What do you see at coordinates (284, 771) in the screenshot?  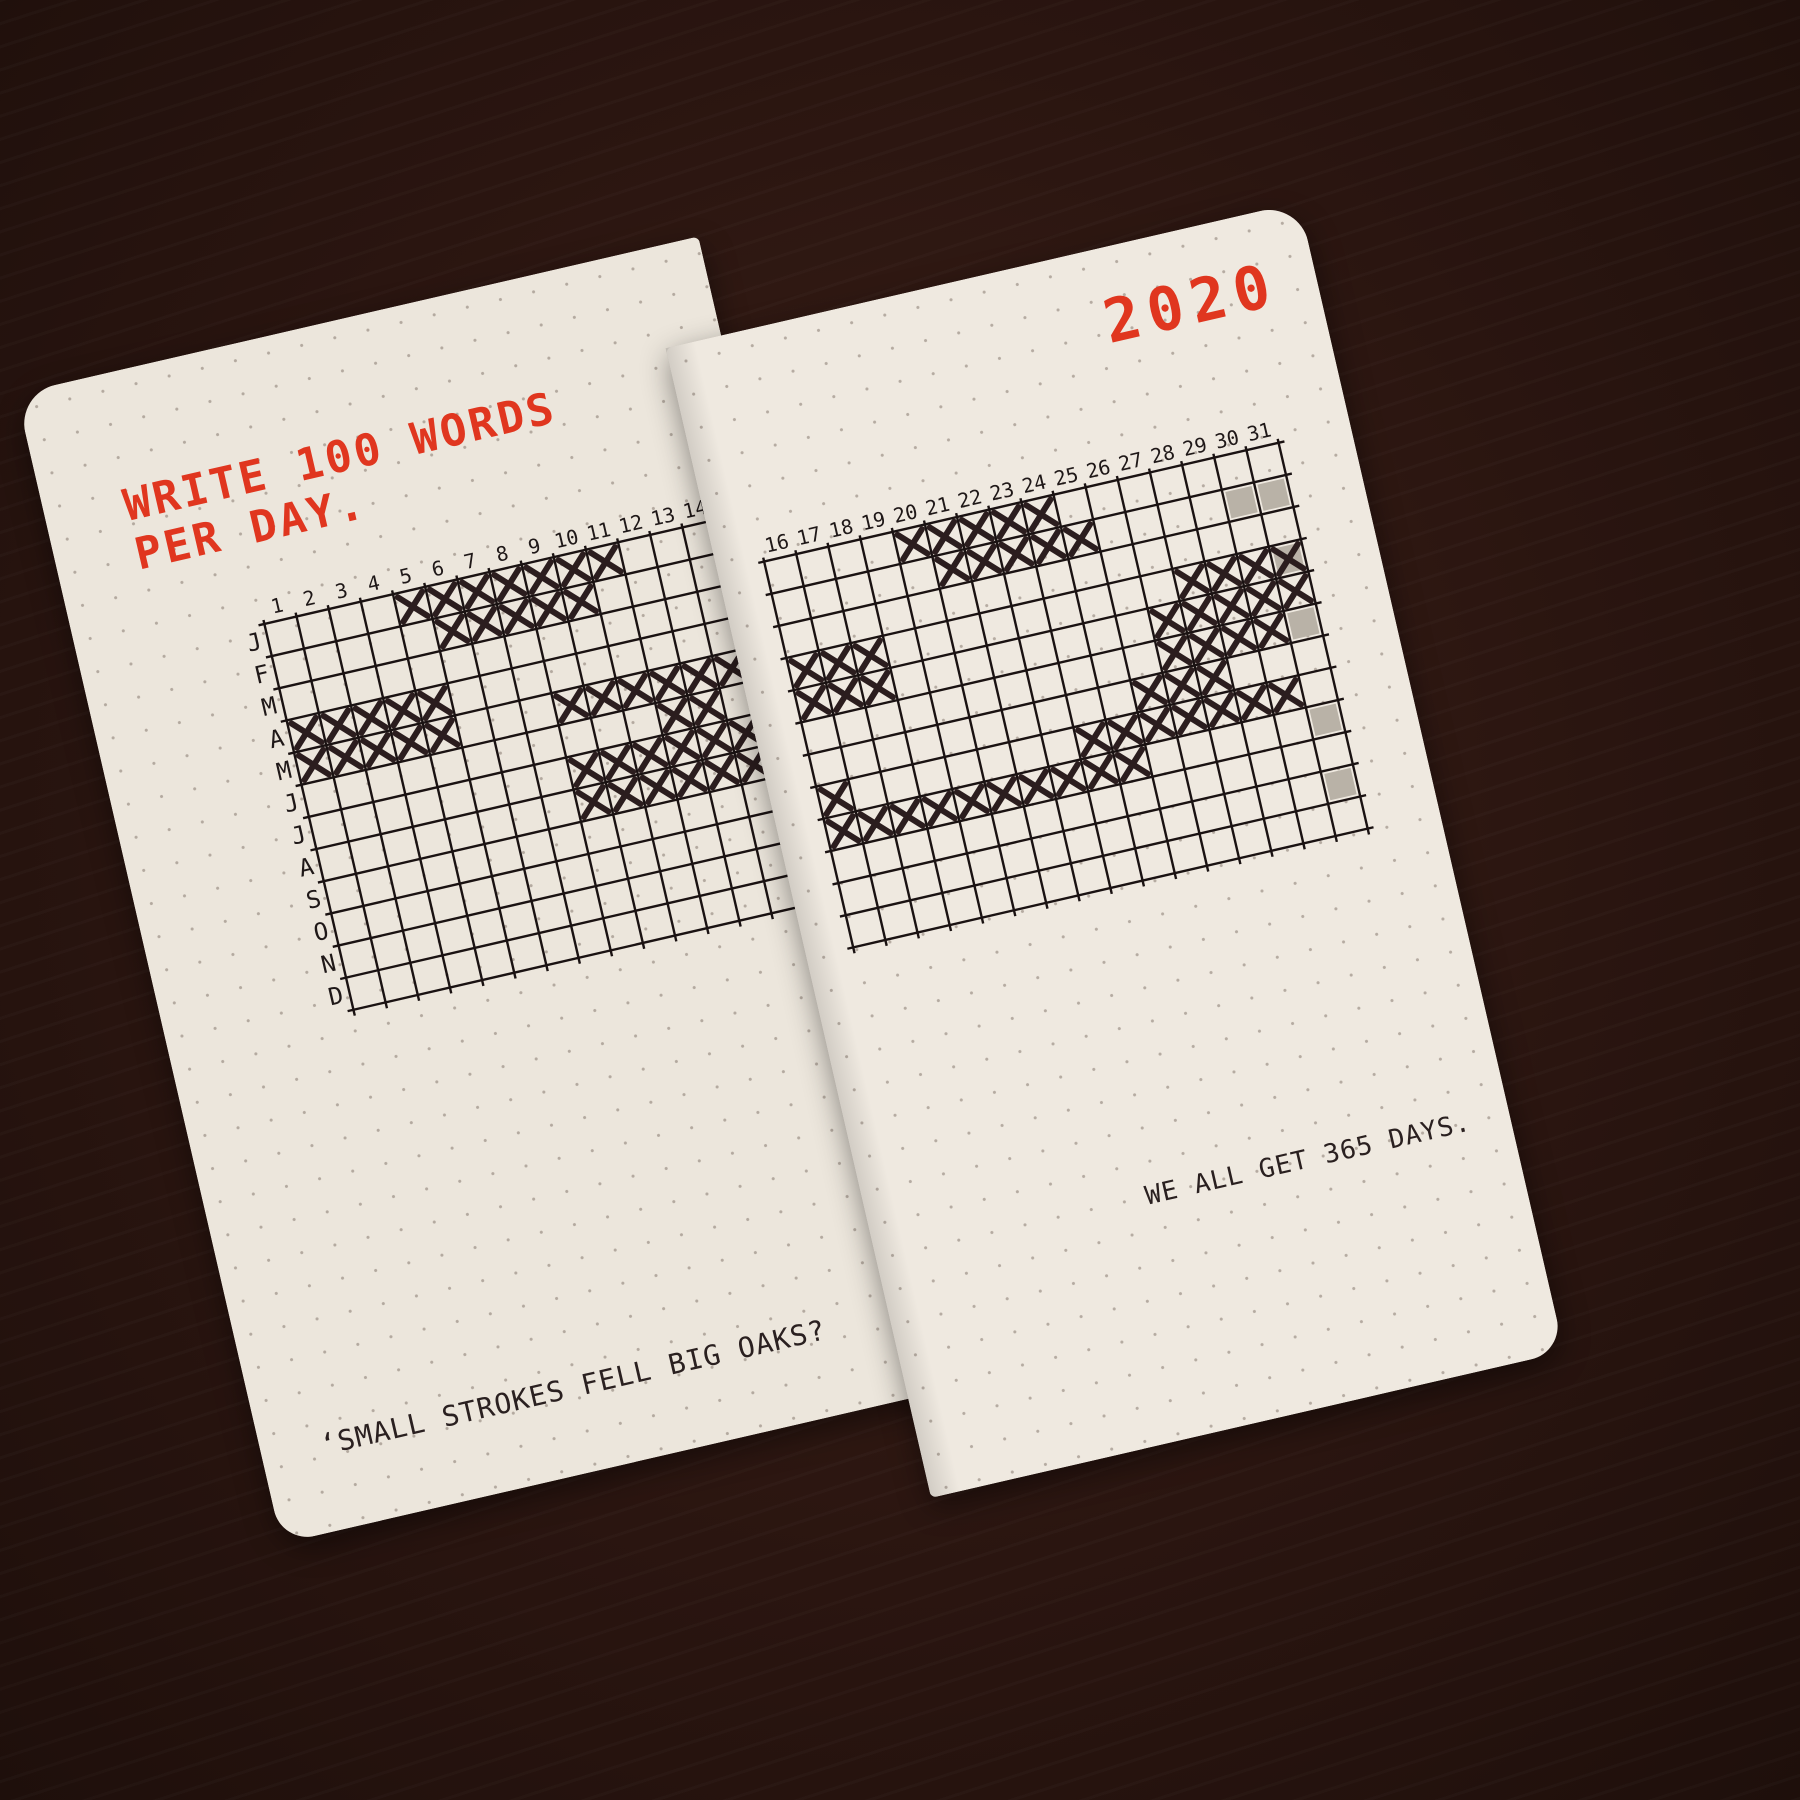 I see `month-label-4: M` at bounding box center [284, 771].